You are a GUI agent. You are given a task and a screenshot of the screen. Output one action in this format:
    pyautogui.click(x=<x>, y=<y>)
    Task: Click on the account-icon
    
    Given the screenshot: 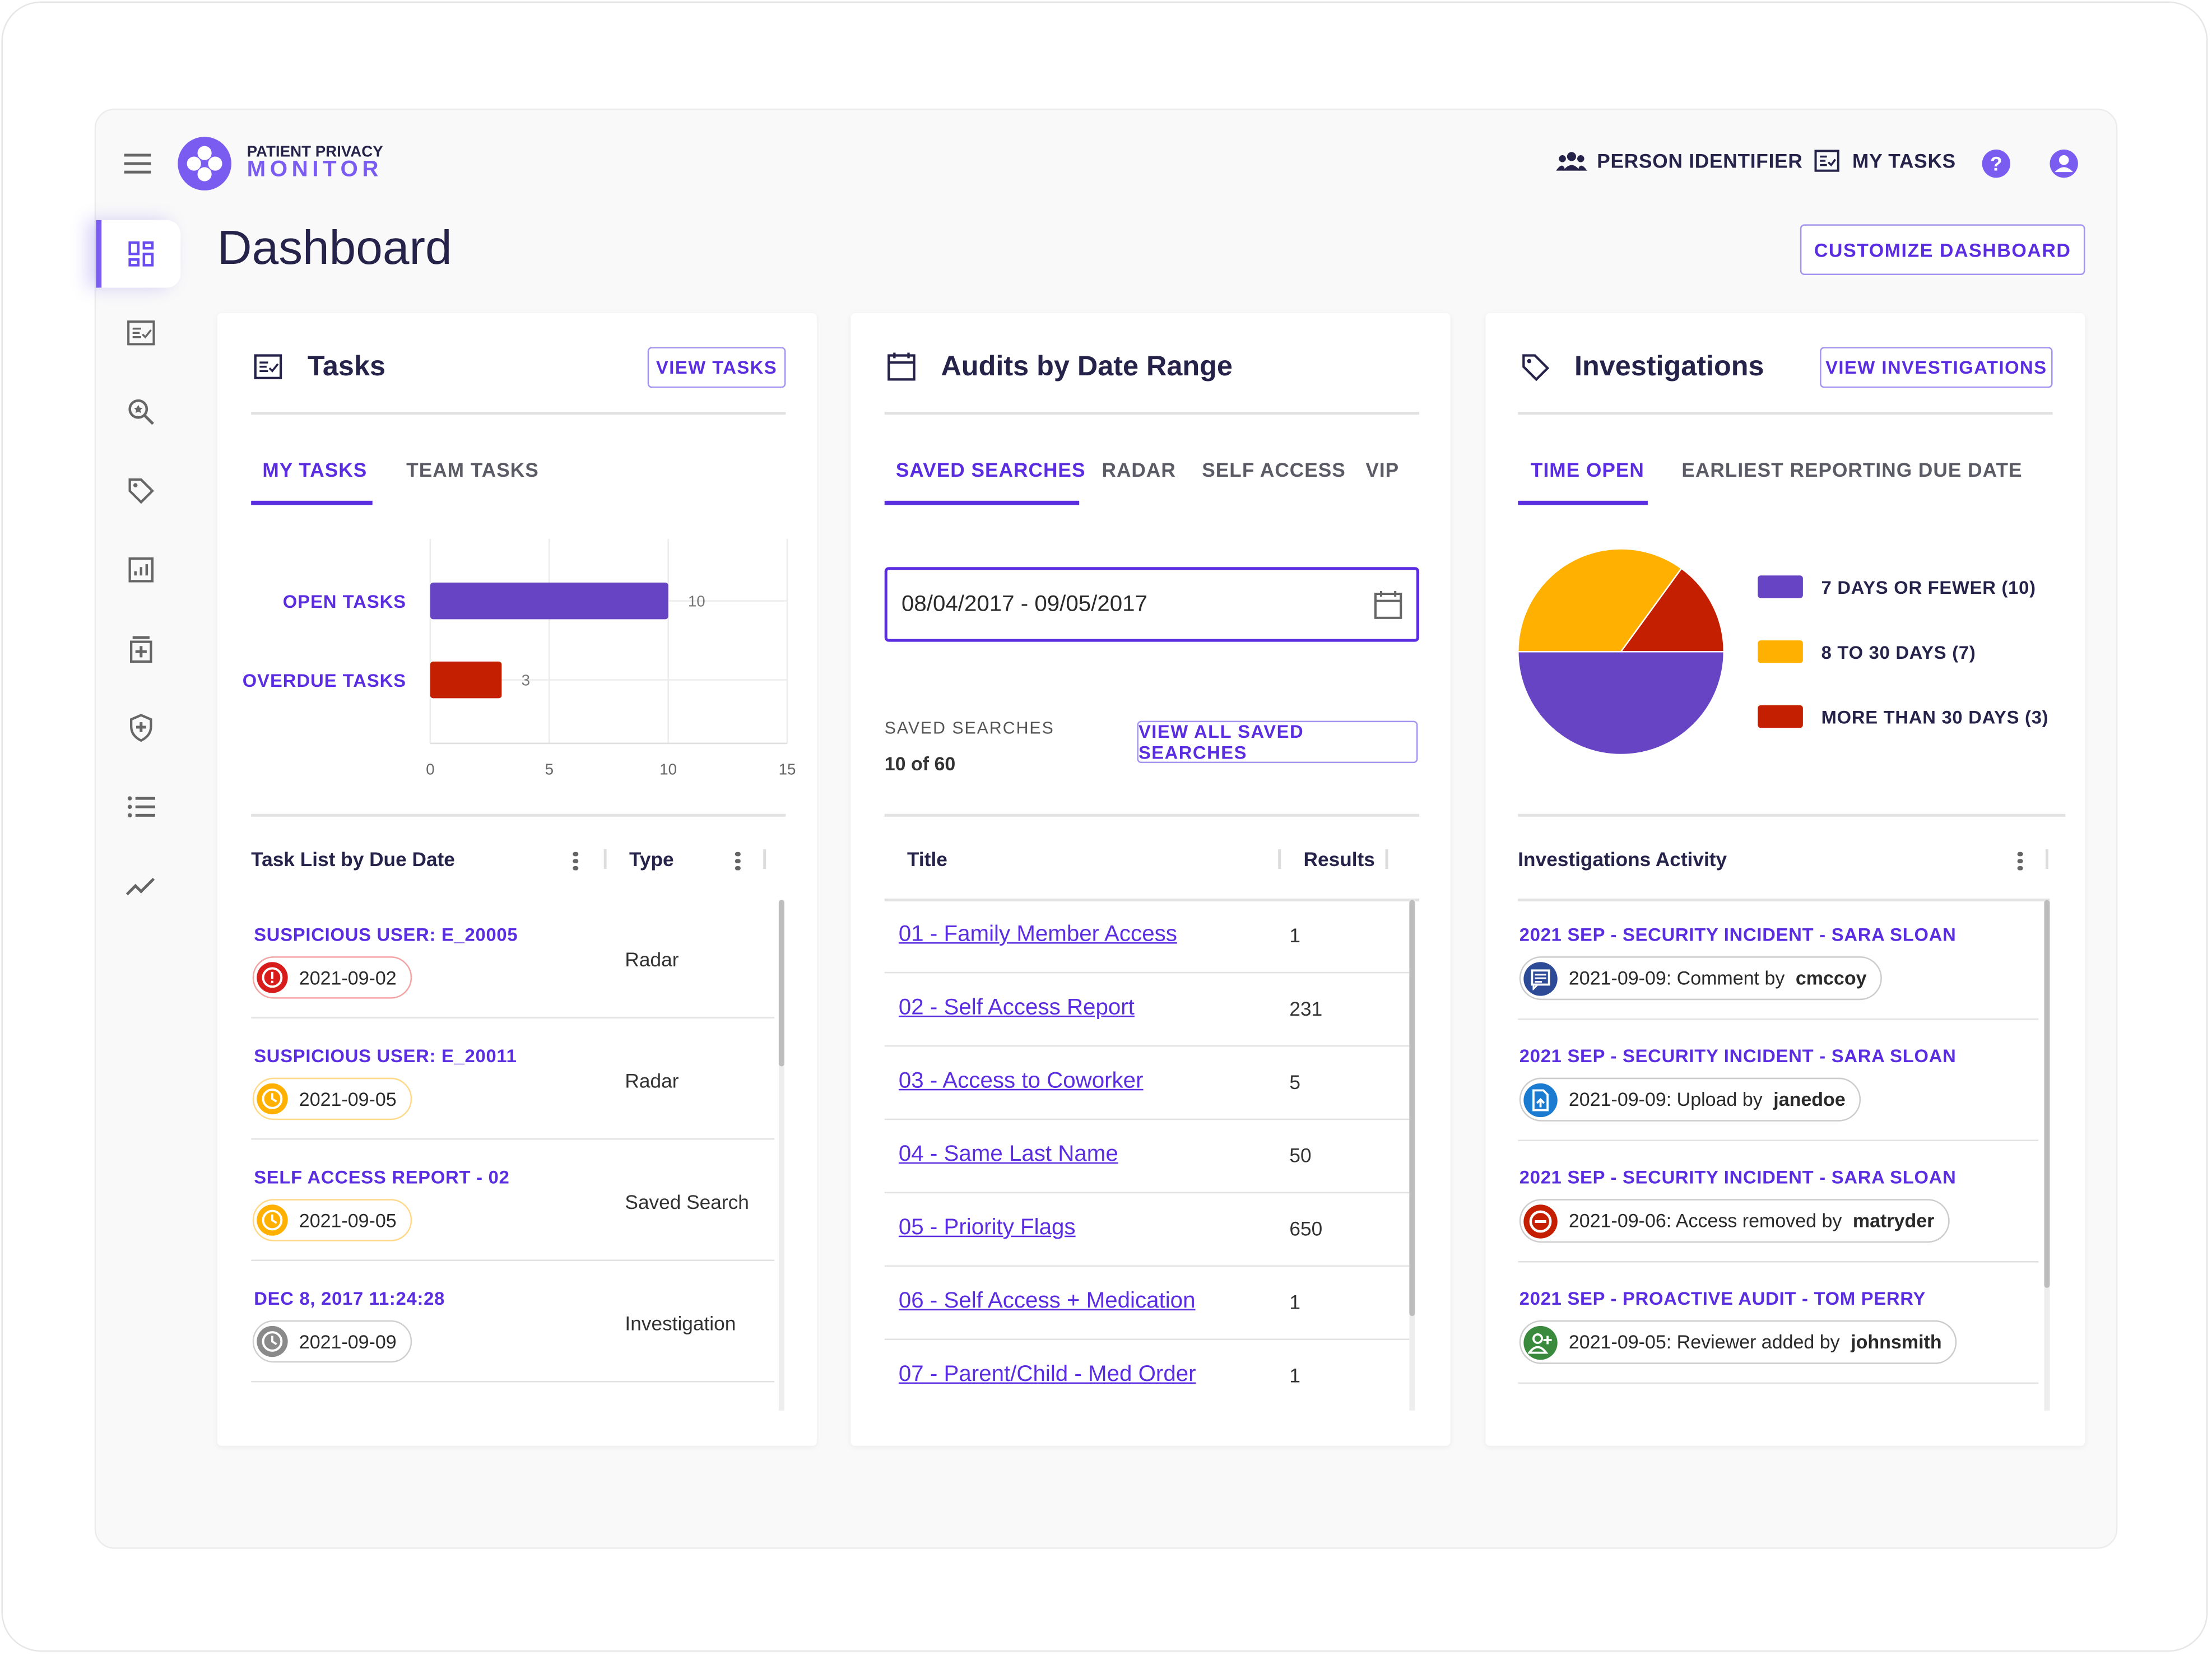 What is the action you would take?
    pyautogui.click(x=2063, y=163)
    